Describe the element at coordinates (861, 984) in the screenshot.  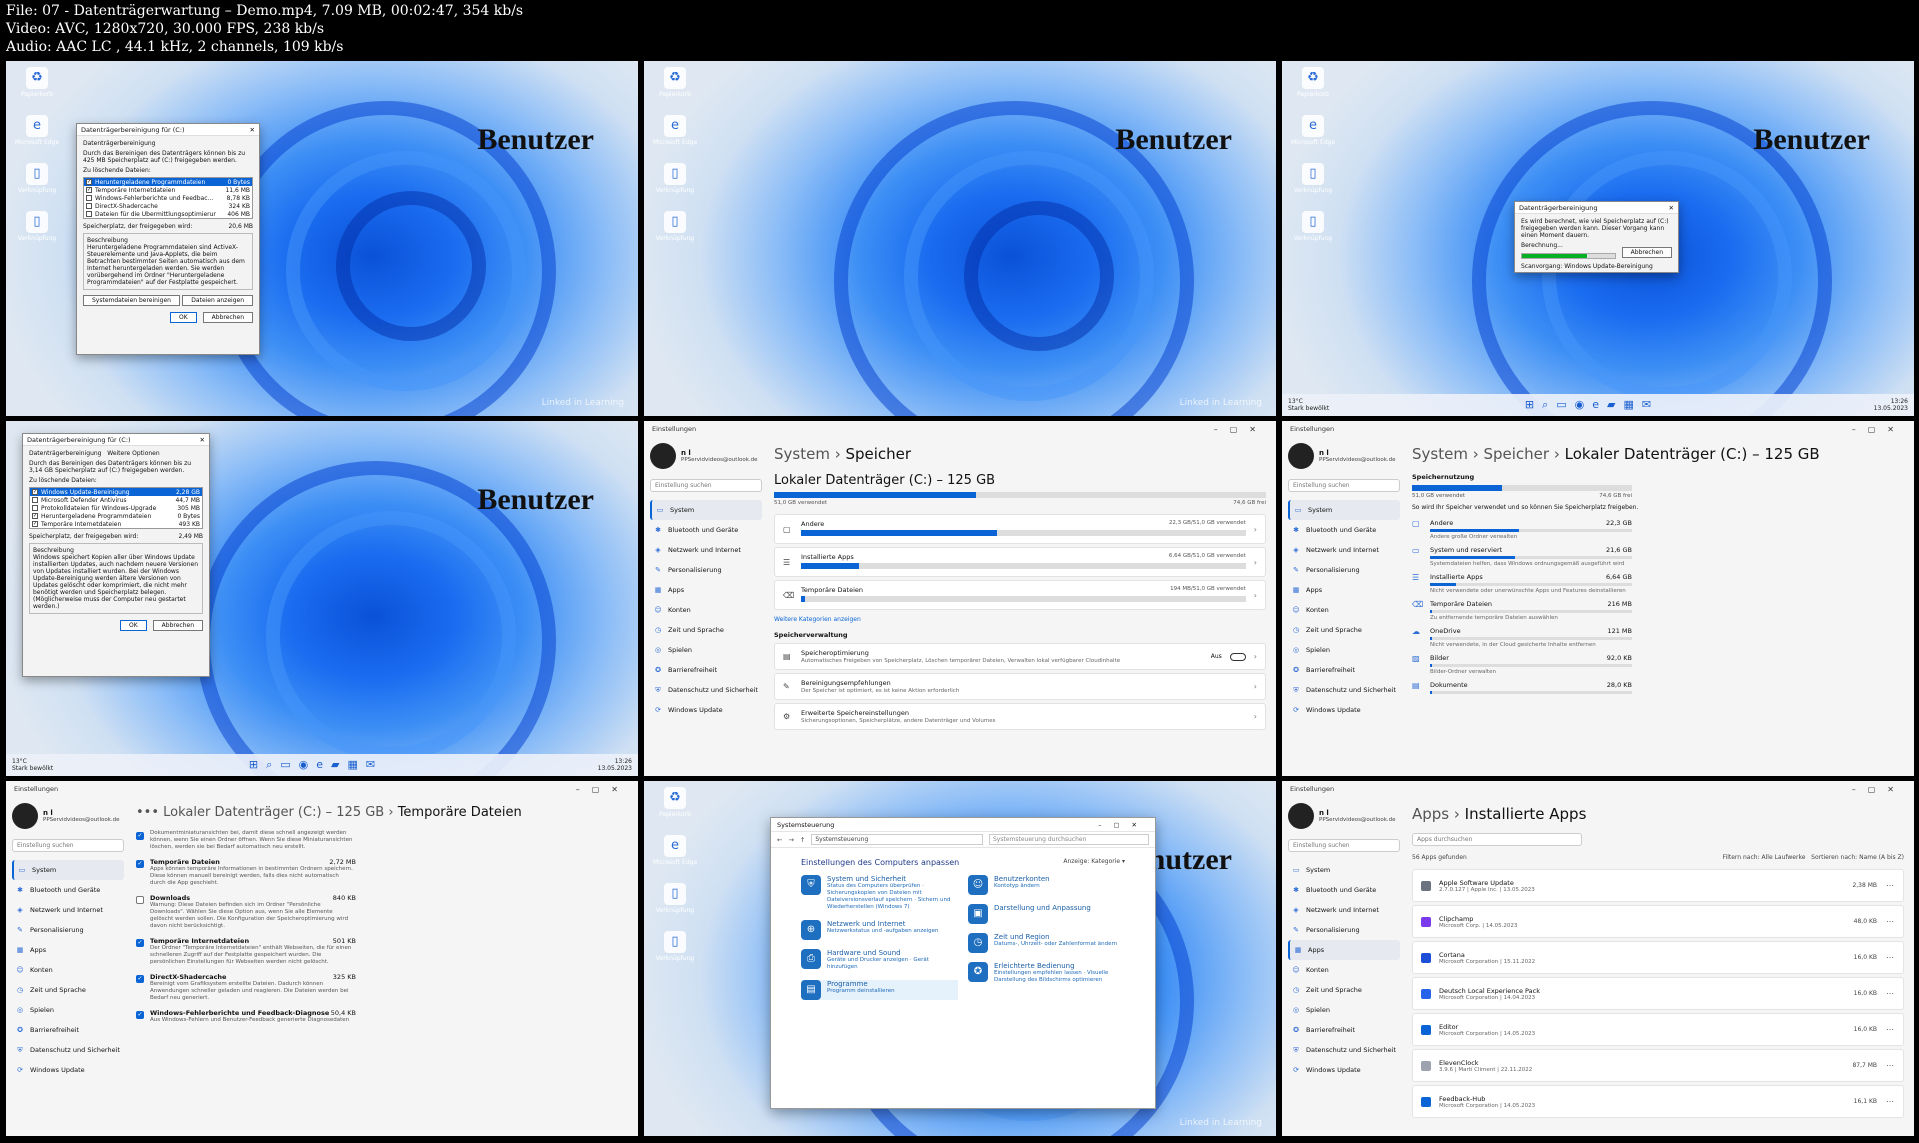
I see `cp-category-name: Programme` at that location.